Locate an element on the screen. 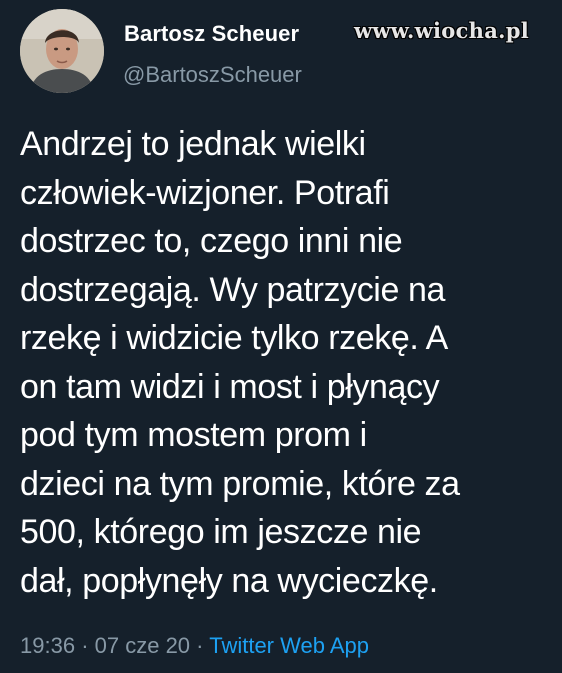 The image size is (562, 673). tweet-text-line: rzekę i widzicie tylko rzekę. A is located at coordinates (234, 338).